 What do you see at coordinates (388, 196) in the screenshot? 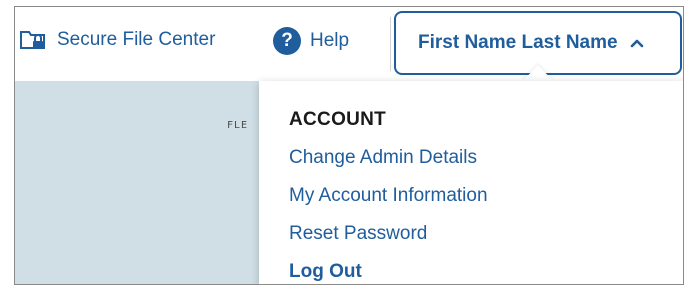
I see `menu-item-my-account-information: My Account Information` at bounding box center [388, 196].